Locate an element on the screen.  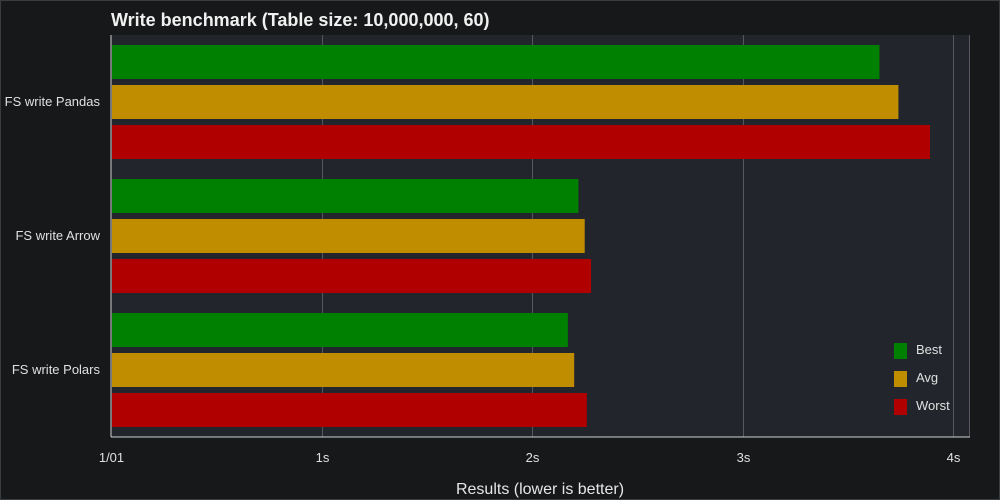
x-tick-label: 2s is located at coordinates (533, 457).